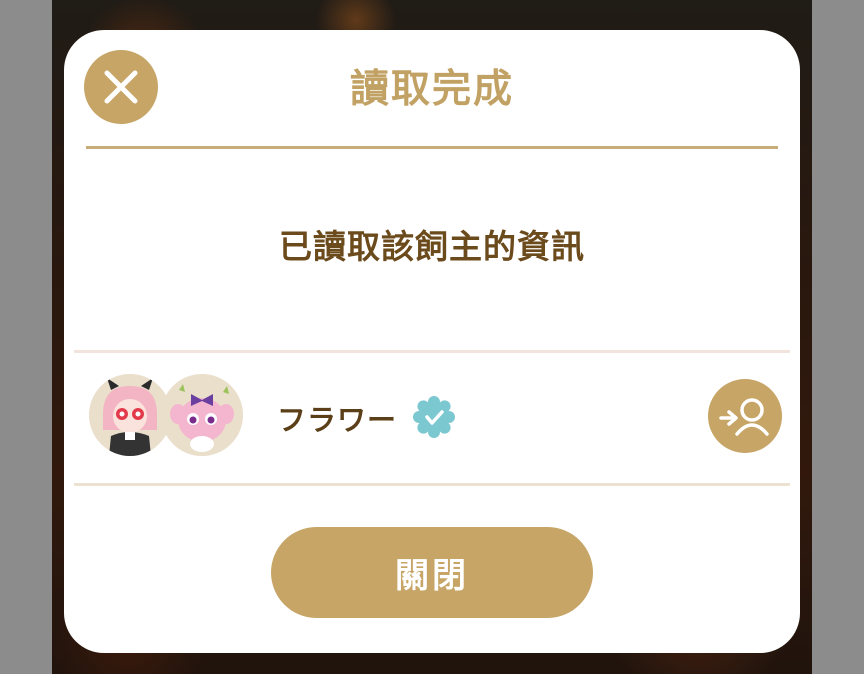 The image size is (864, 674). Describe the element at coordinates (432, 246) in the screenshot. I see `dialog-message: 已讀取該飼主的資訊` at that location.